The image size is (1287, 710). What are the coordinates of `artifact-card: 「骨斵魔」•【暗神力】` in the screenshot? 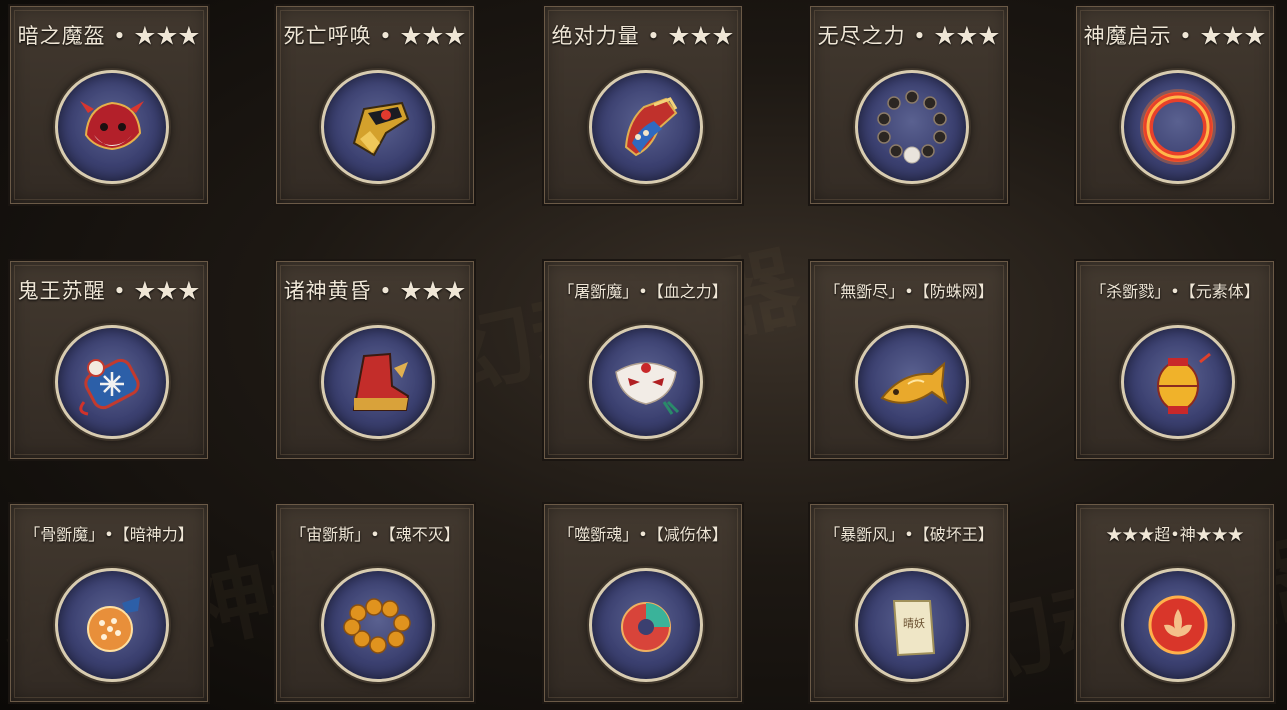 It's located at (109, 603).